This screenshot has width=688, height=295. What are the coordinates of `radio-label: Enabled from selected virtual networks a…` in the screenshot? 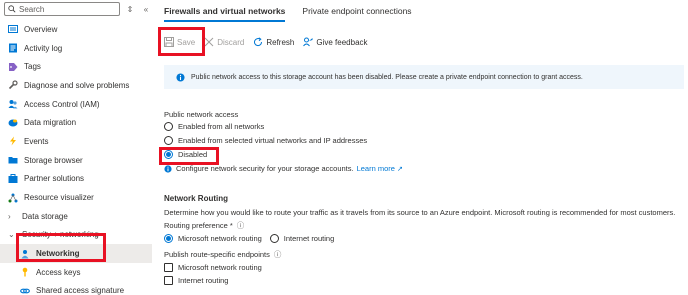 It's located at (273, 140).